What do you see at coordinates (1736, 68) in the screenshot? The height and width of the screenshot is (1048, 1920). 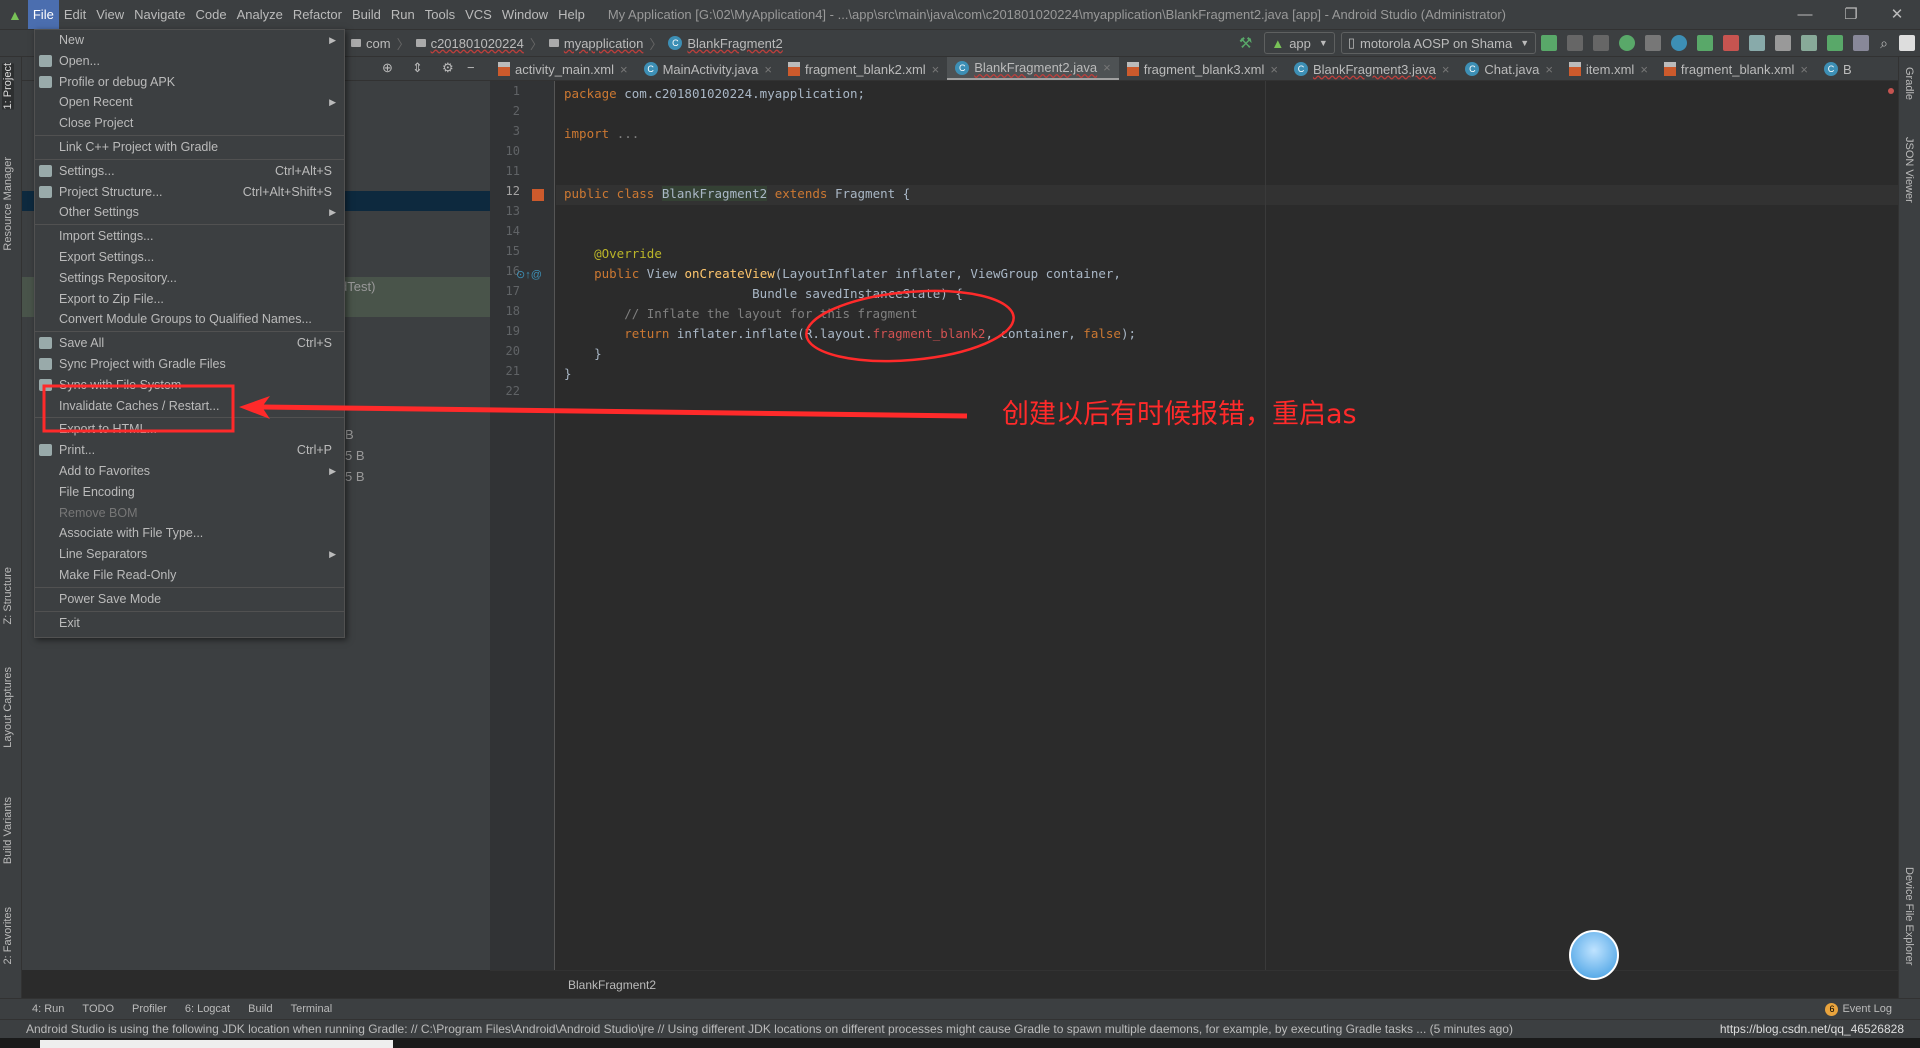 I see `tab-fragment_blank-xml: fragment_blank.xml ×` at bounding box center [1736, 68].